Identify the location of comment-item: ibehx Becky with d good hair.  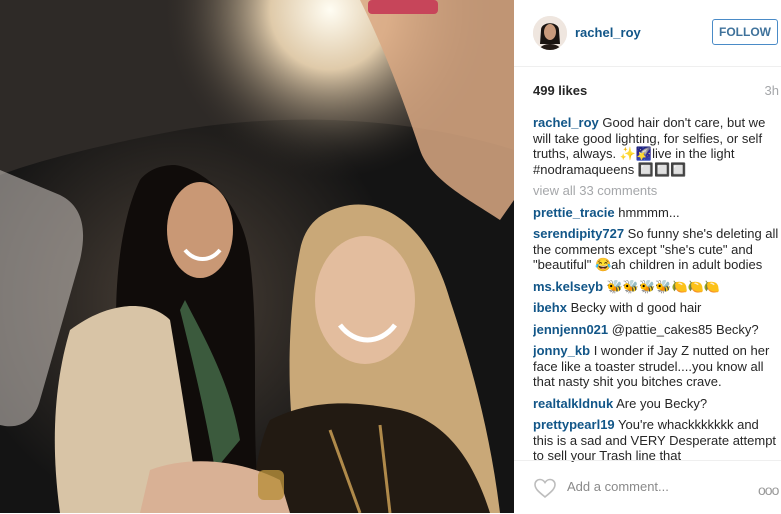
(657, 308).